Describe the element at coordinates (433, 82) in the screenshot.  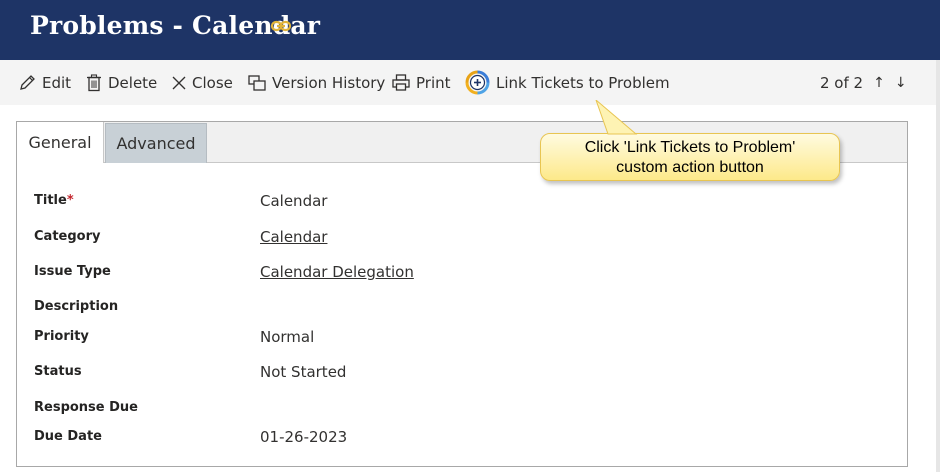
I see `print-label: Print` at that location.